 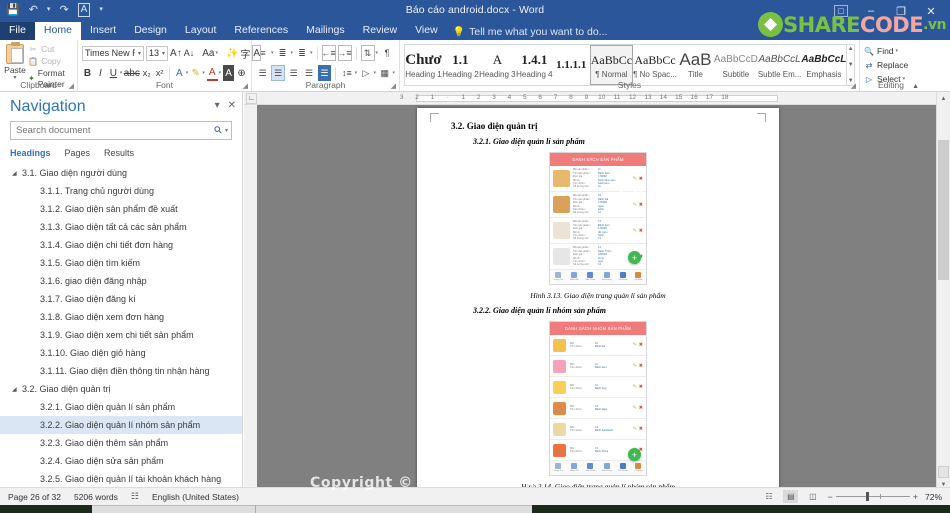 I want to click on font-name-chevron-down-icon: ▾, so click(x=138, y=53).